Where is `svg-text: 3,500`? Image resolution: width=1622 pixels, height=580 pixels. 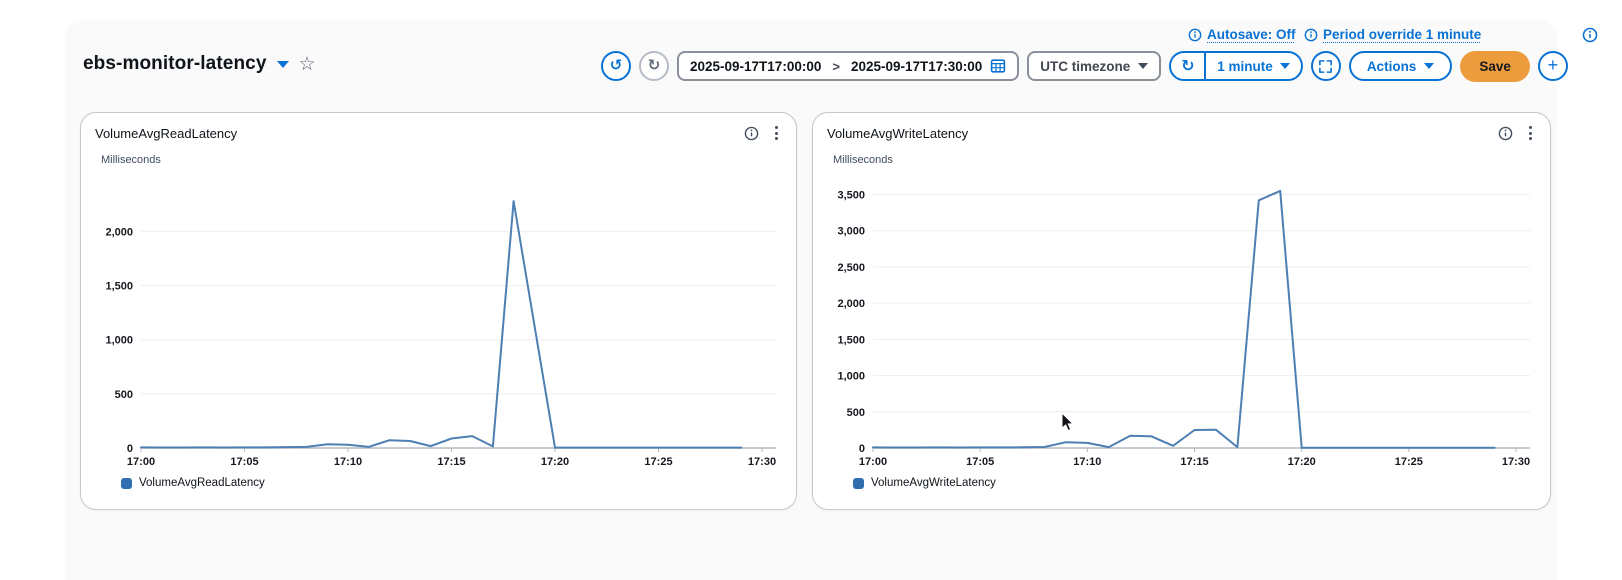 svg-text: 3,500 is located at coordinates (851, 195).